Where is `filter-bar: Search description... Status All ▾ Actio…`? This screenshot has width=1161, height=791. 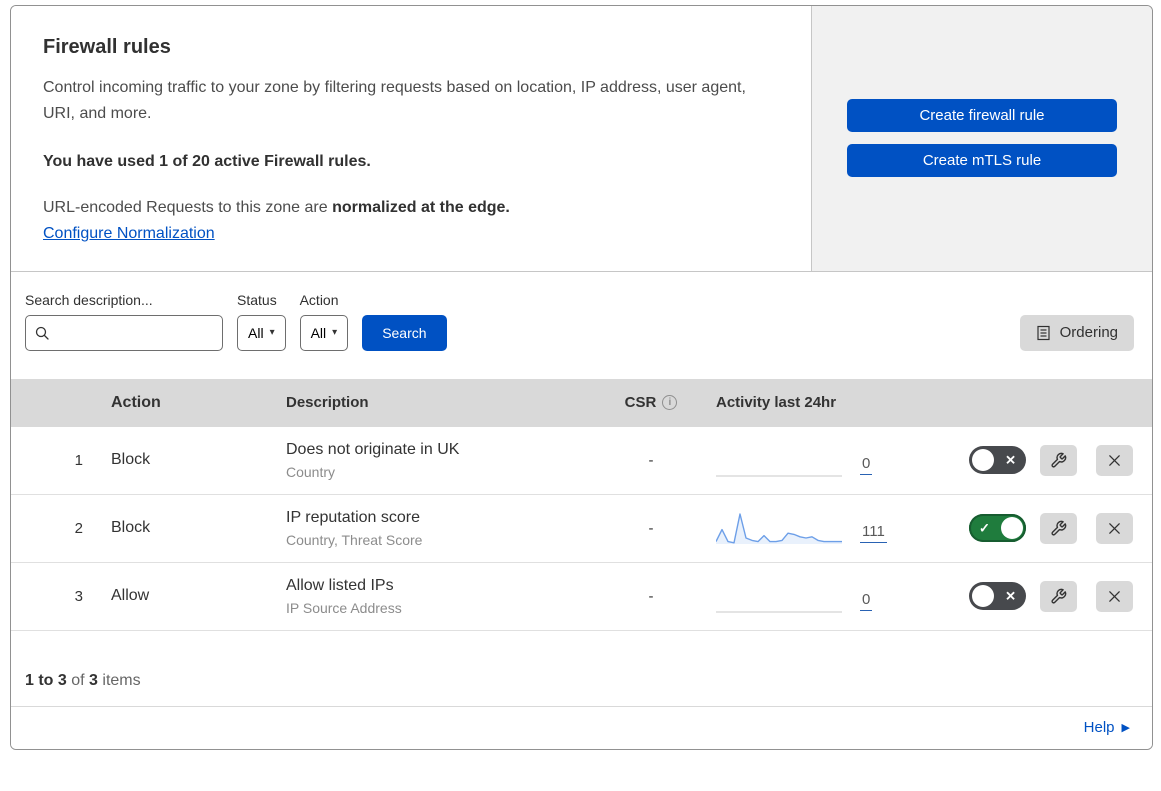 filter-bar: Search description... Status All ▾ Actio… is located at coordinates (581, 325).